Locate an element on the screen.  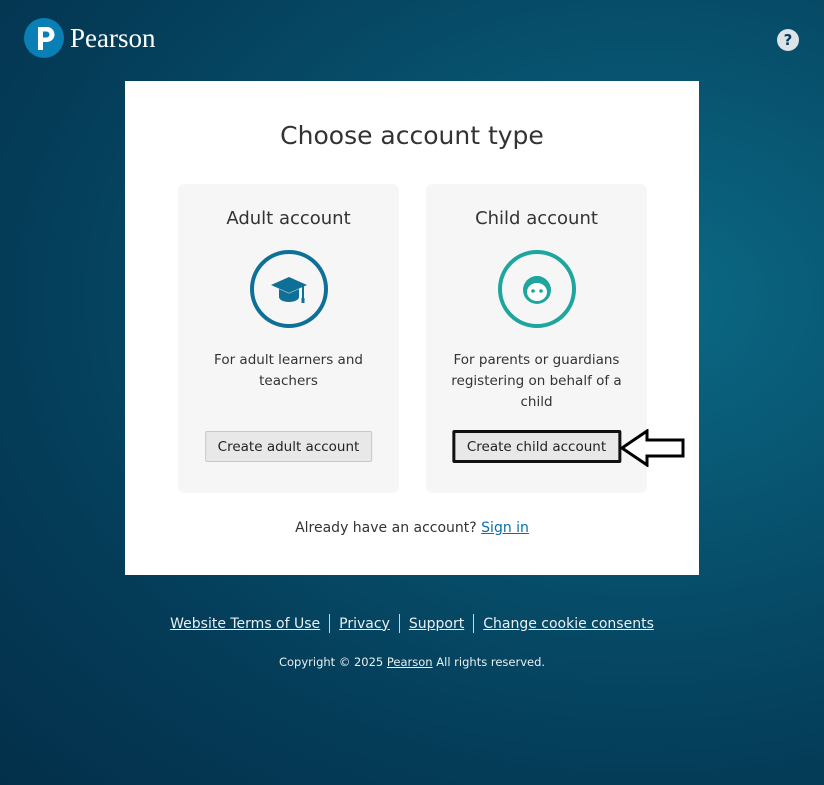
pearson-logo: Pearson is located at coordinates (89, 38).